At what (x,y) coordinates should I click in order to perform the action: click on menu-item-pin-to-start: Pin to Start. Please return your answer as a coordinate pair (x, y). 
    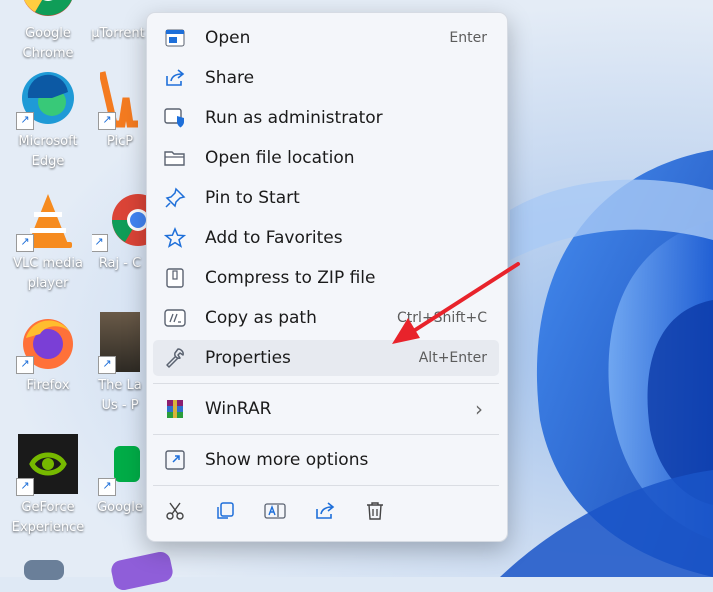
    Looking at the image, I should click on (326, 198).